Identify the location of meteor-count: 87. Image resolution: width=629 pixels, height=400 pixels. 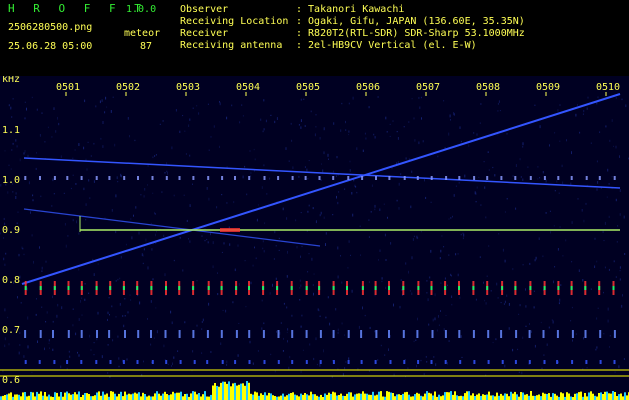
(146, 46).